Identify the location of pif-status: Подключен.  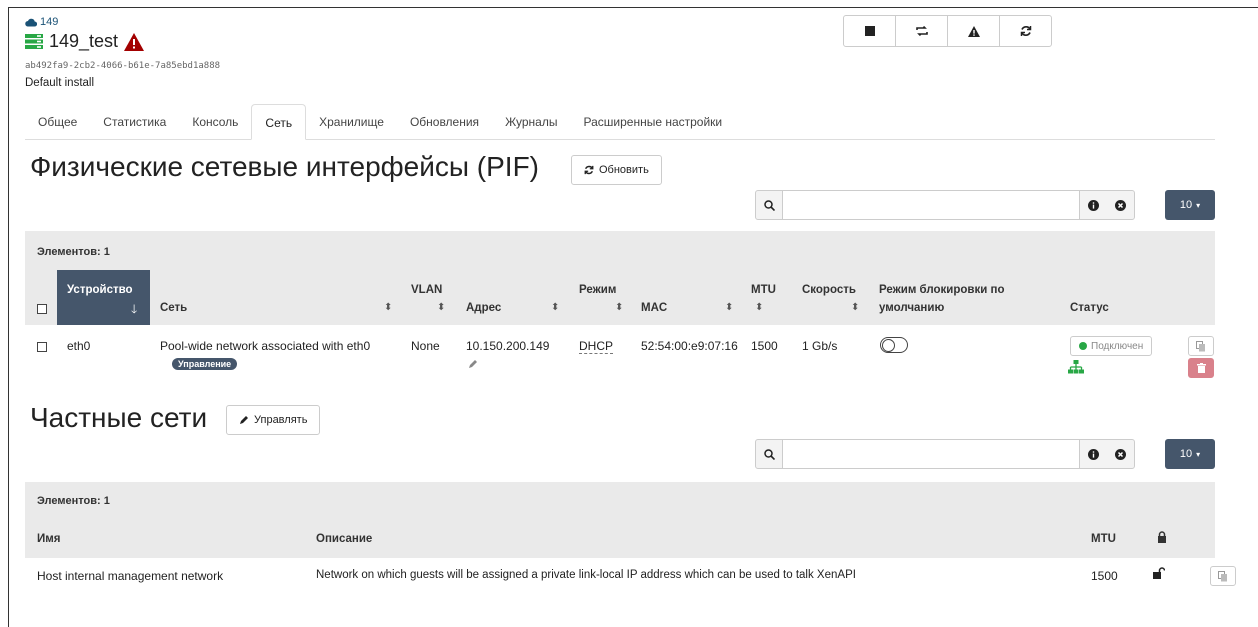
(1117, 346).